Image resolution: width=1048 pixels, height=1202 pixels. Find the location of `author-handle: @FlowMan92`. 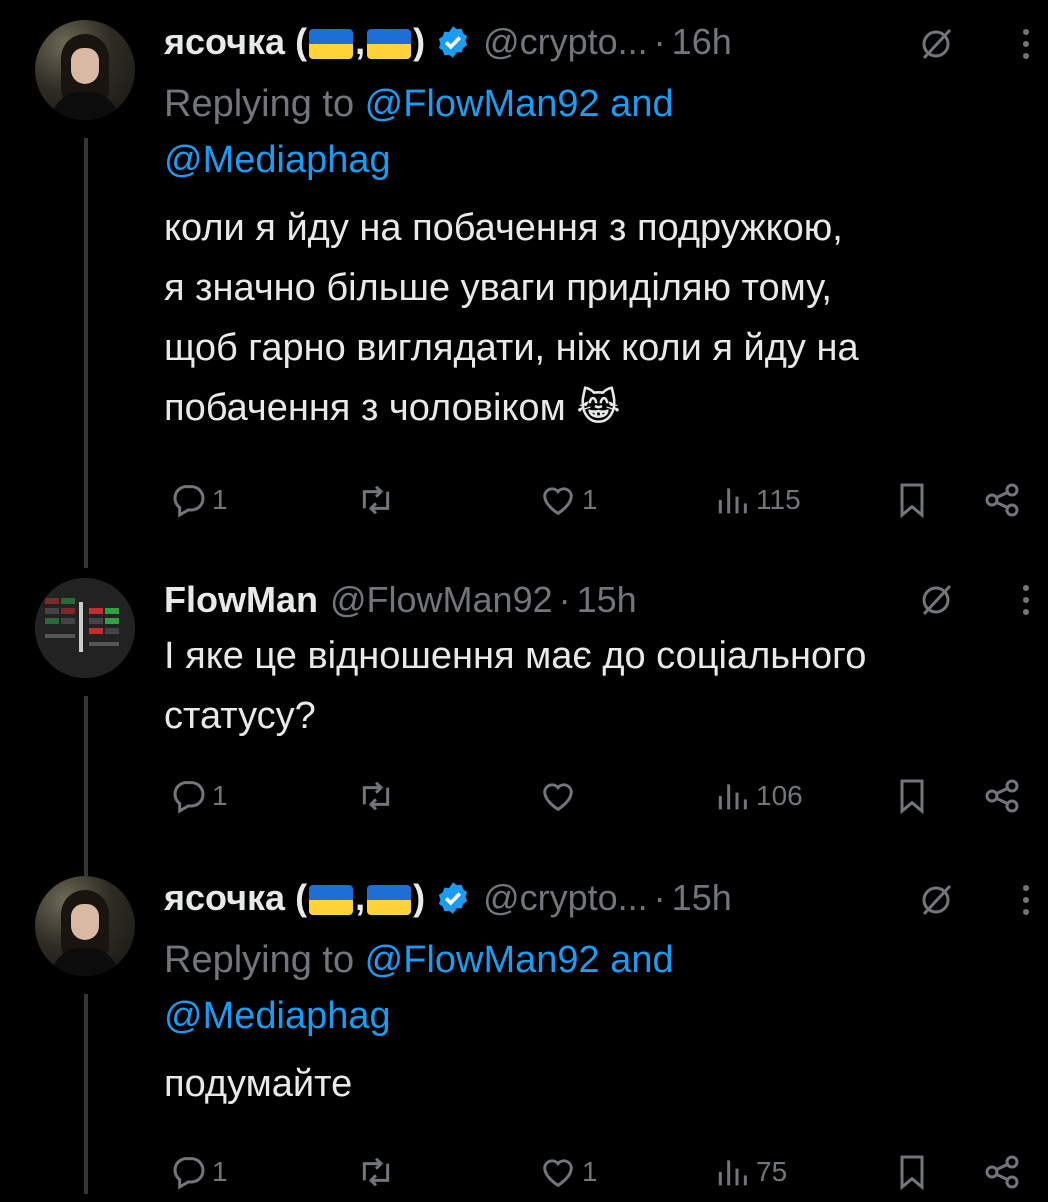

author-handle: @FlowMan92 is located at coordinates (441, 600).